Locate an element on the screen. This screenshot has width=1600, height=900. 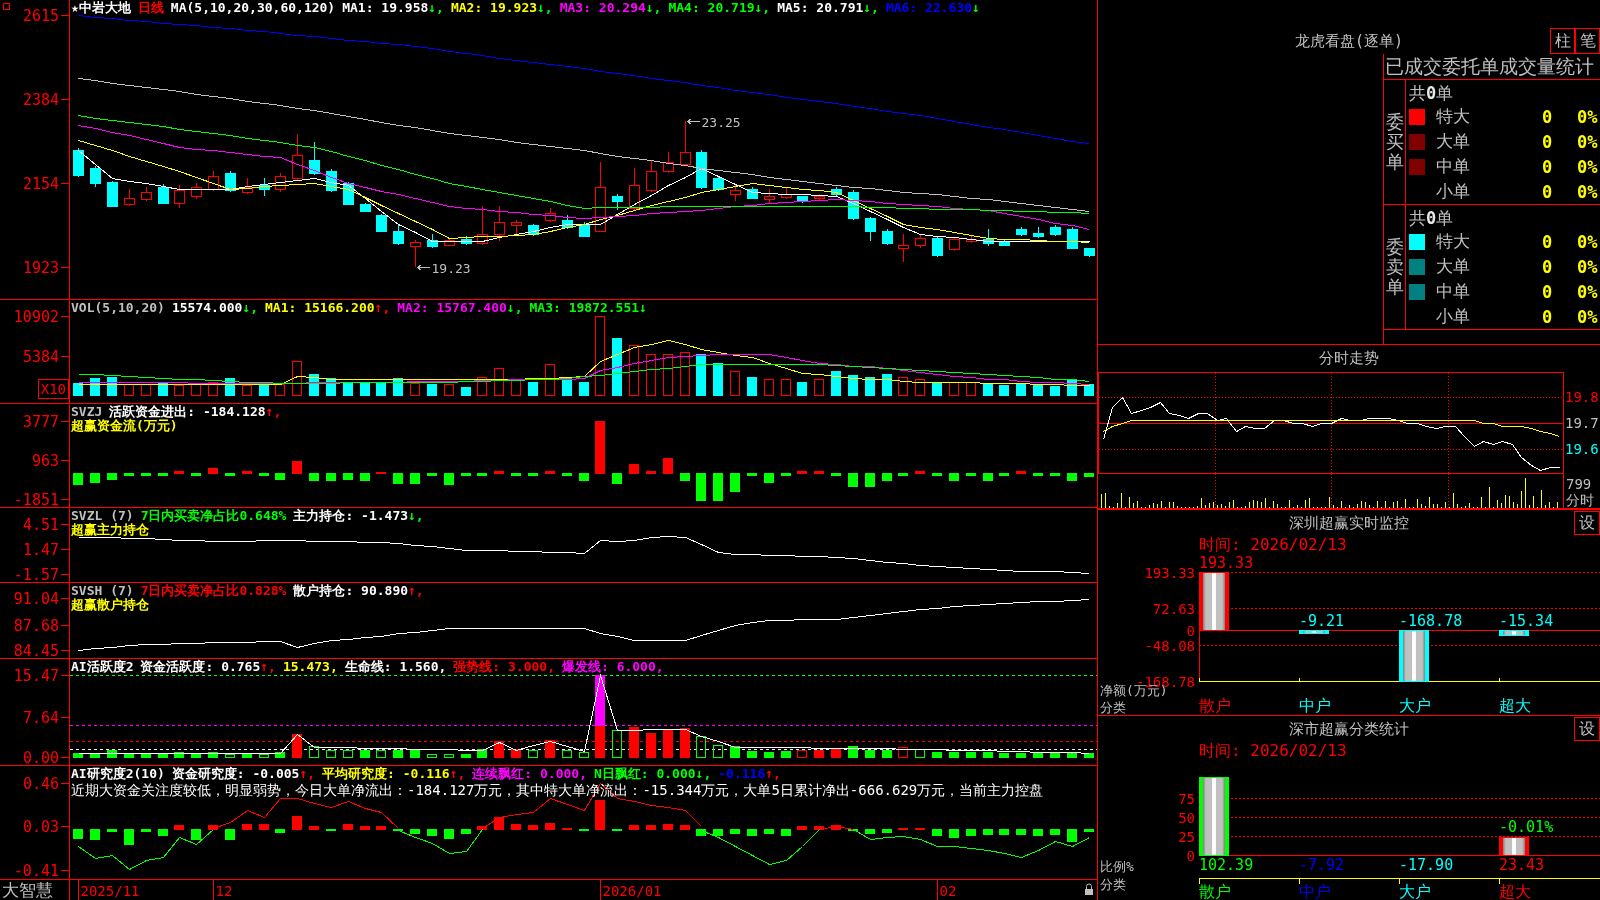
axis-tick-label: 50 is located at coordinates (1186, 817).